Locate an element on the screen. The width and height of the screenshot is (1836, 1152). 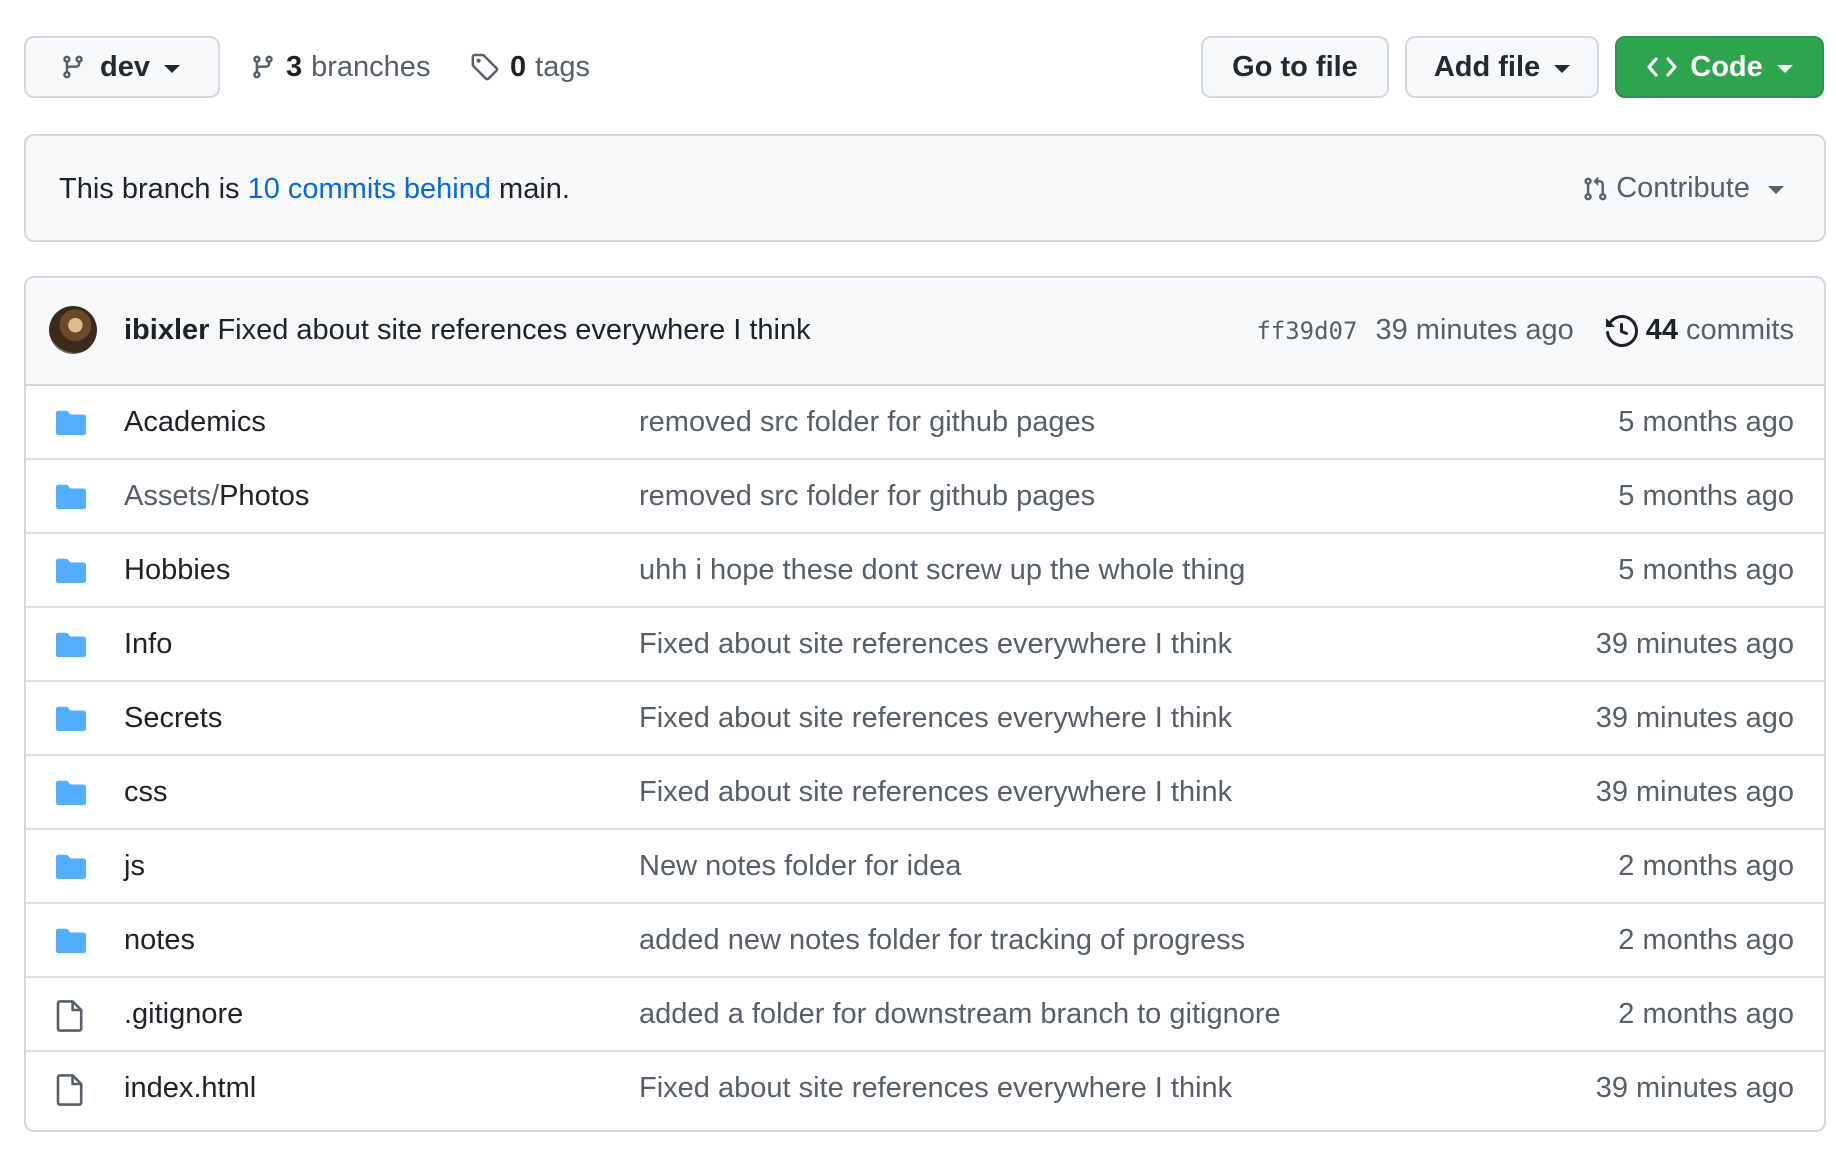
tag-icon is located at coordinates (485, 67).